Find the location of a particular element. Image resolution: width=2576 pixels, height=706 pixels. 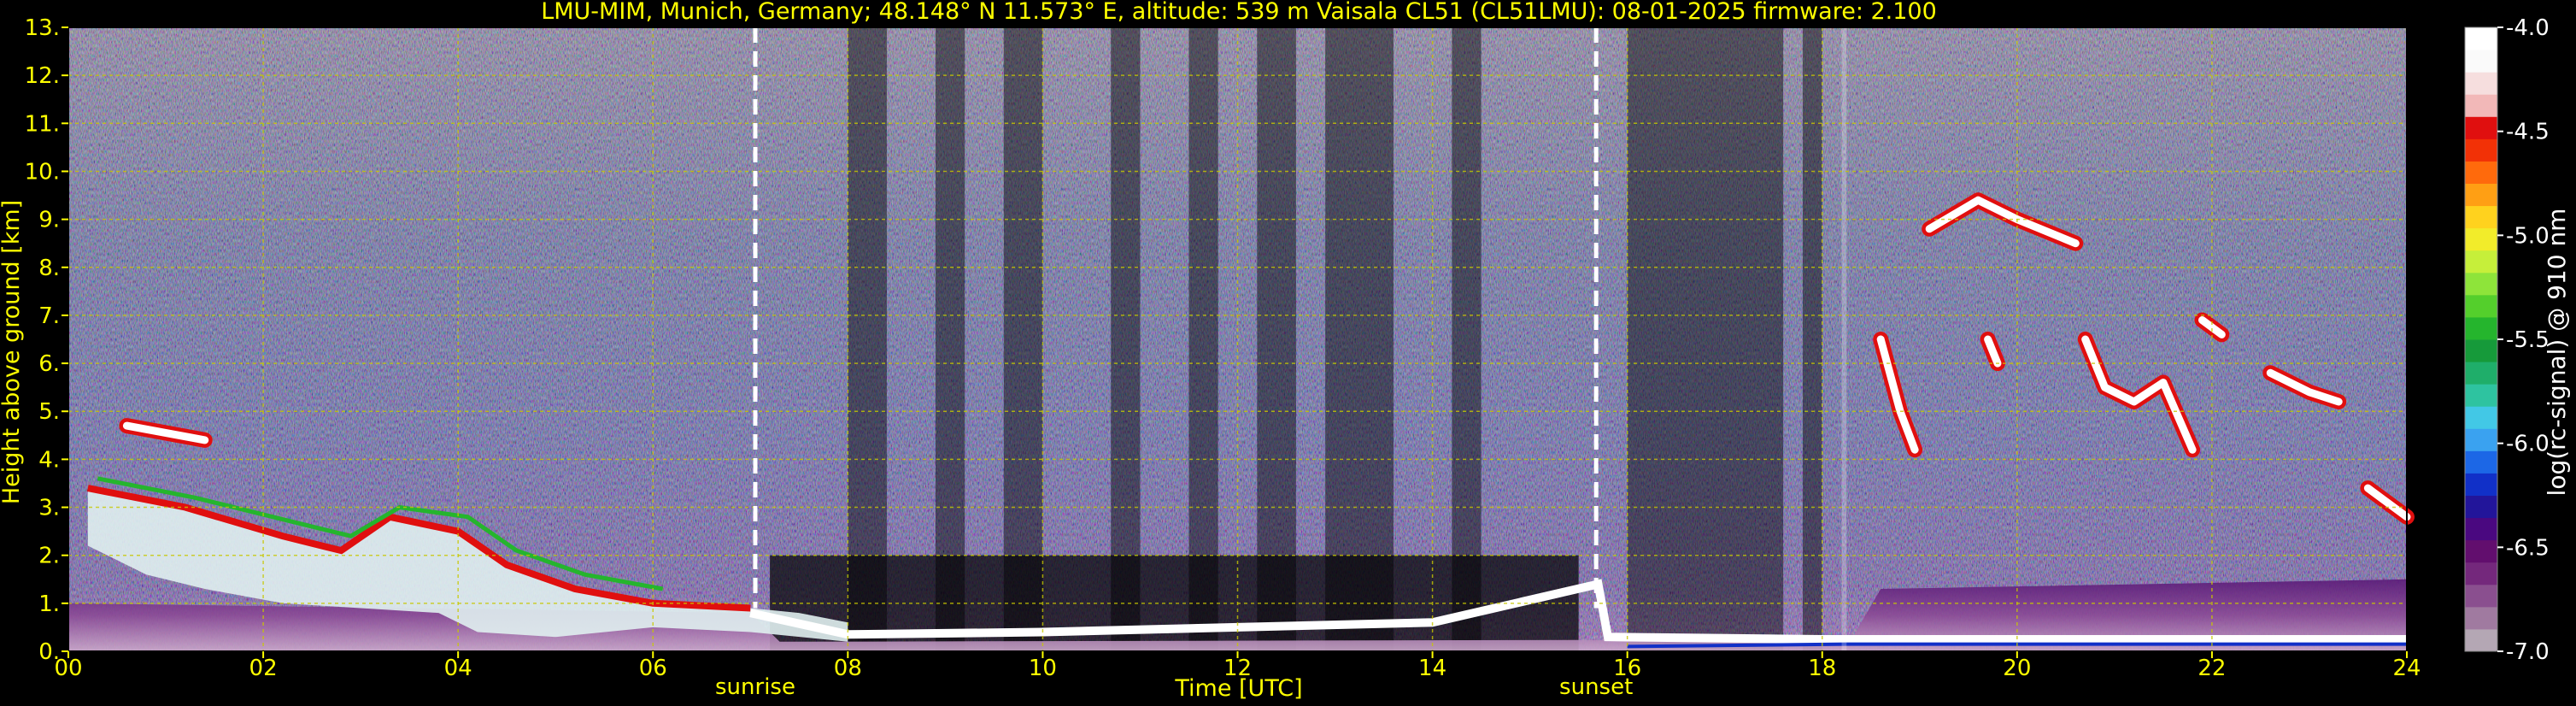

y-tick-label: 1. is located at coordinates (49, 604).